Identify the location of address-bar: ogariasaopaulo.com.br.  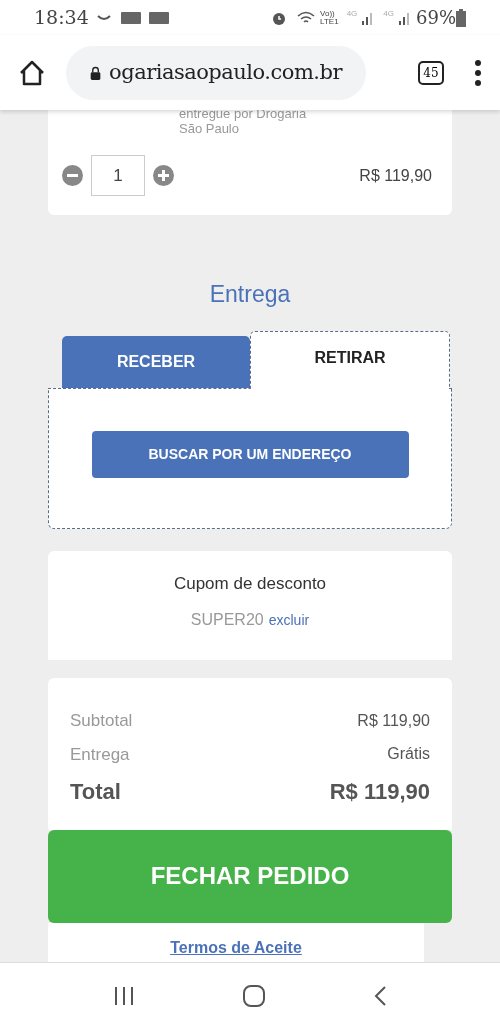
(216, 72).